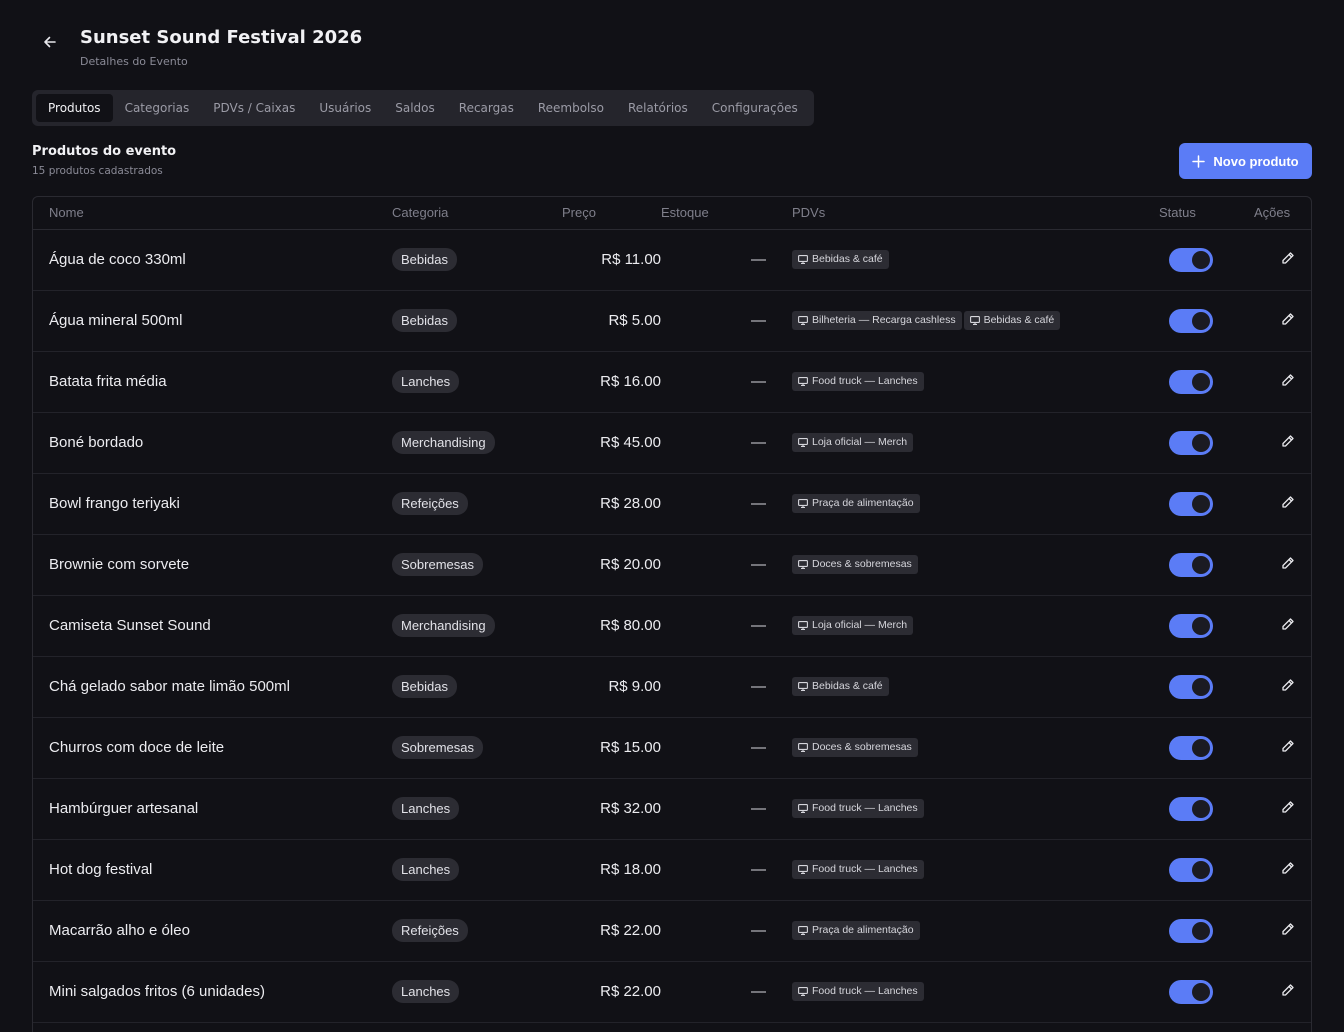  I want to click on plus-icon, so click(1199, 161).